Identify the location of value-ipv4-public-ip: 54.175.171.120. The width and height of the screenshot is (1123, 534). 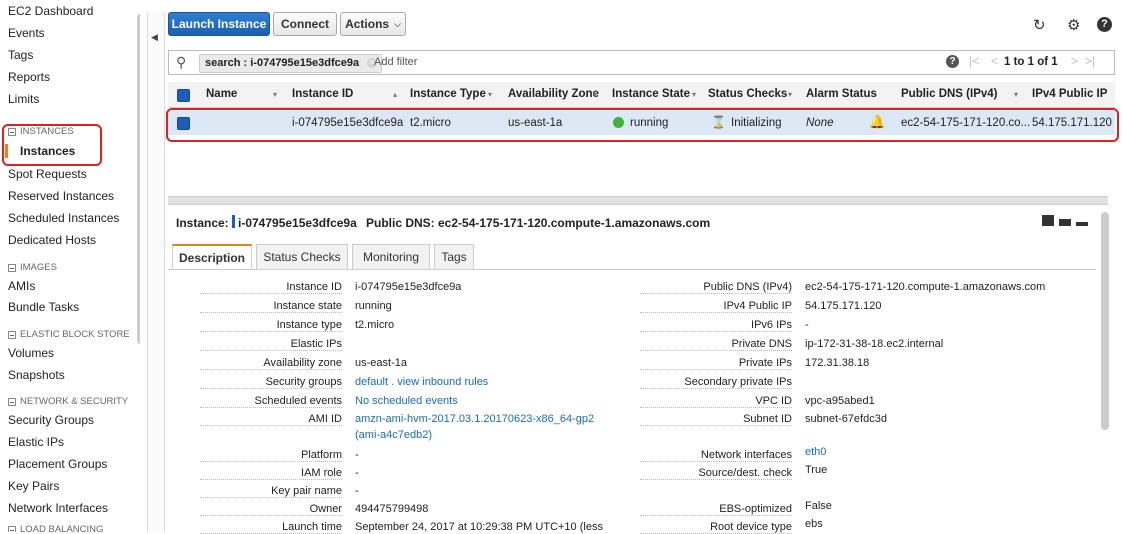
(843, 306).